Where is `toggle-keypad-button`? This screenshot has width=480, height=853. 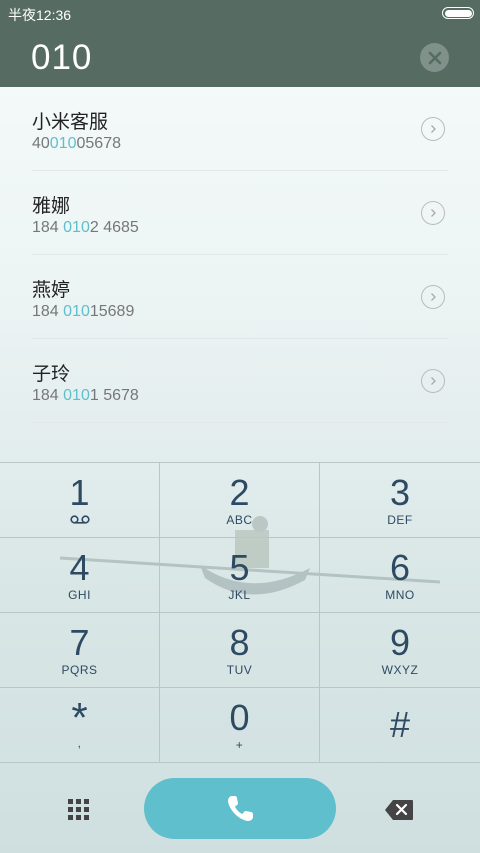
toggle-keypad-button is located at coordinates (79, 810).